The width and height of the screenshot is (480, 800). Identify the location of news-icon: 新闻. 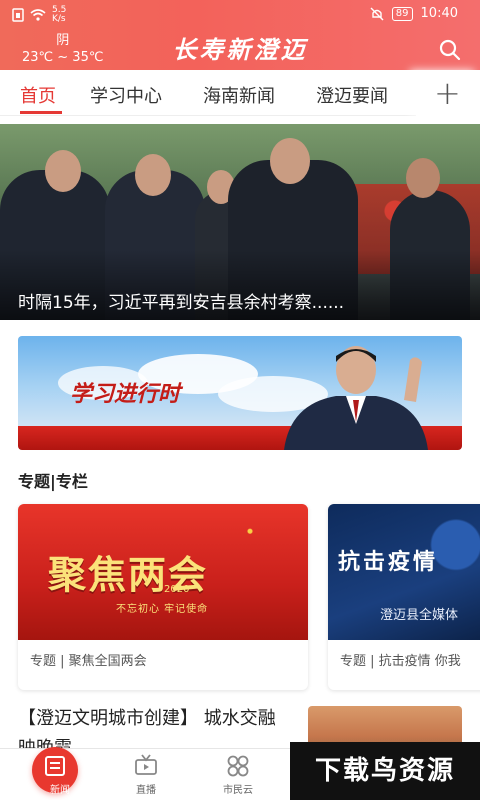
(55, 771).